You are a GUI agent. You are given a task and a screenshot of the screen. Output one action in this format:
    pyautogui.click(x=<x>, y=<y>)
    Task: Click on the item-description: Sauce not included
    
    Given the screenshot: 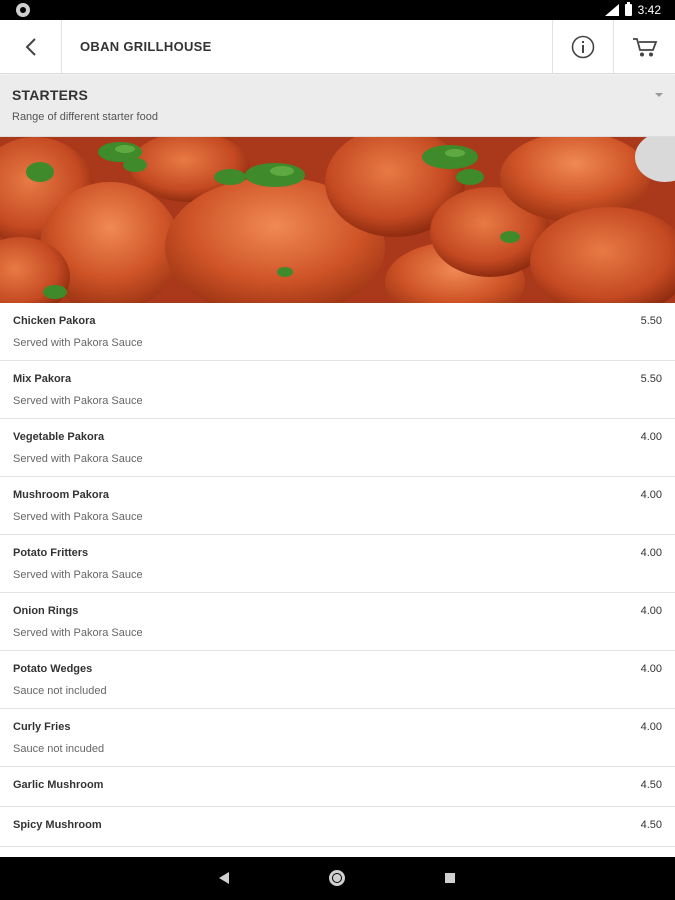 What is the action you would take?
    pyautogui.click(x=60, y=691)
    